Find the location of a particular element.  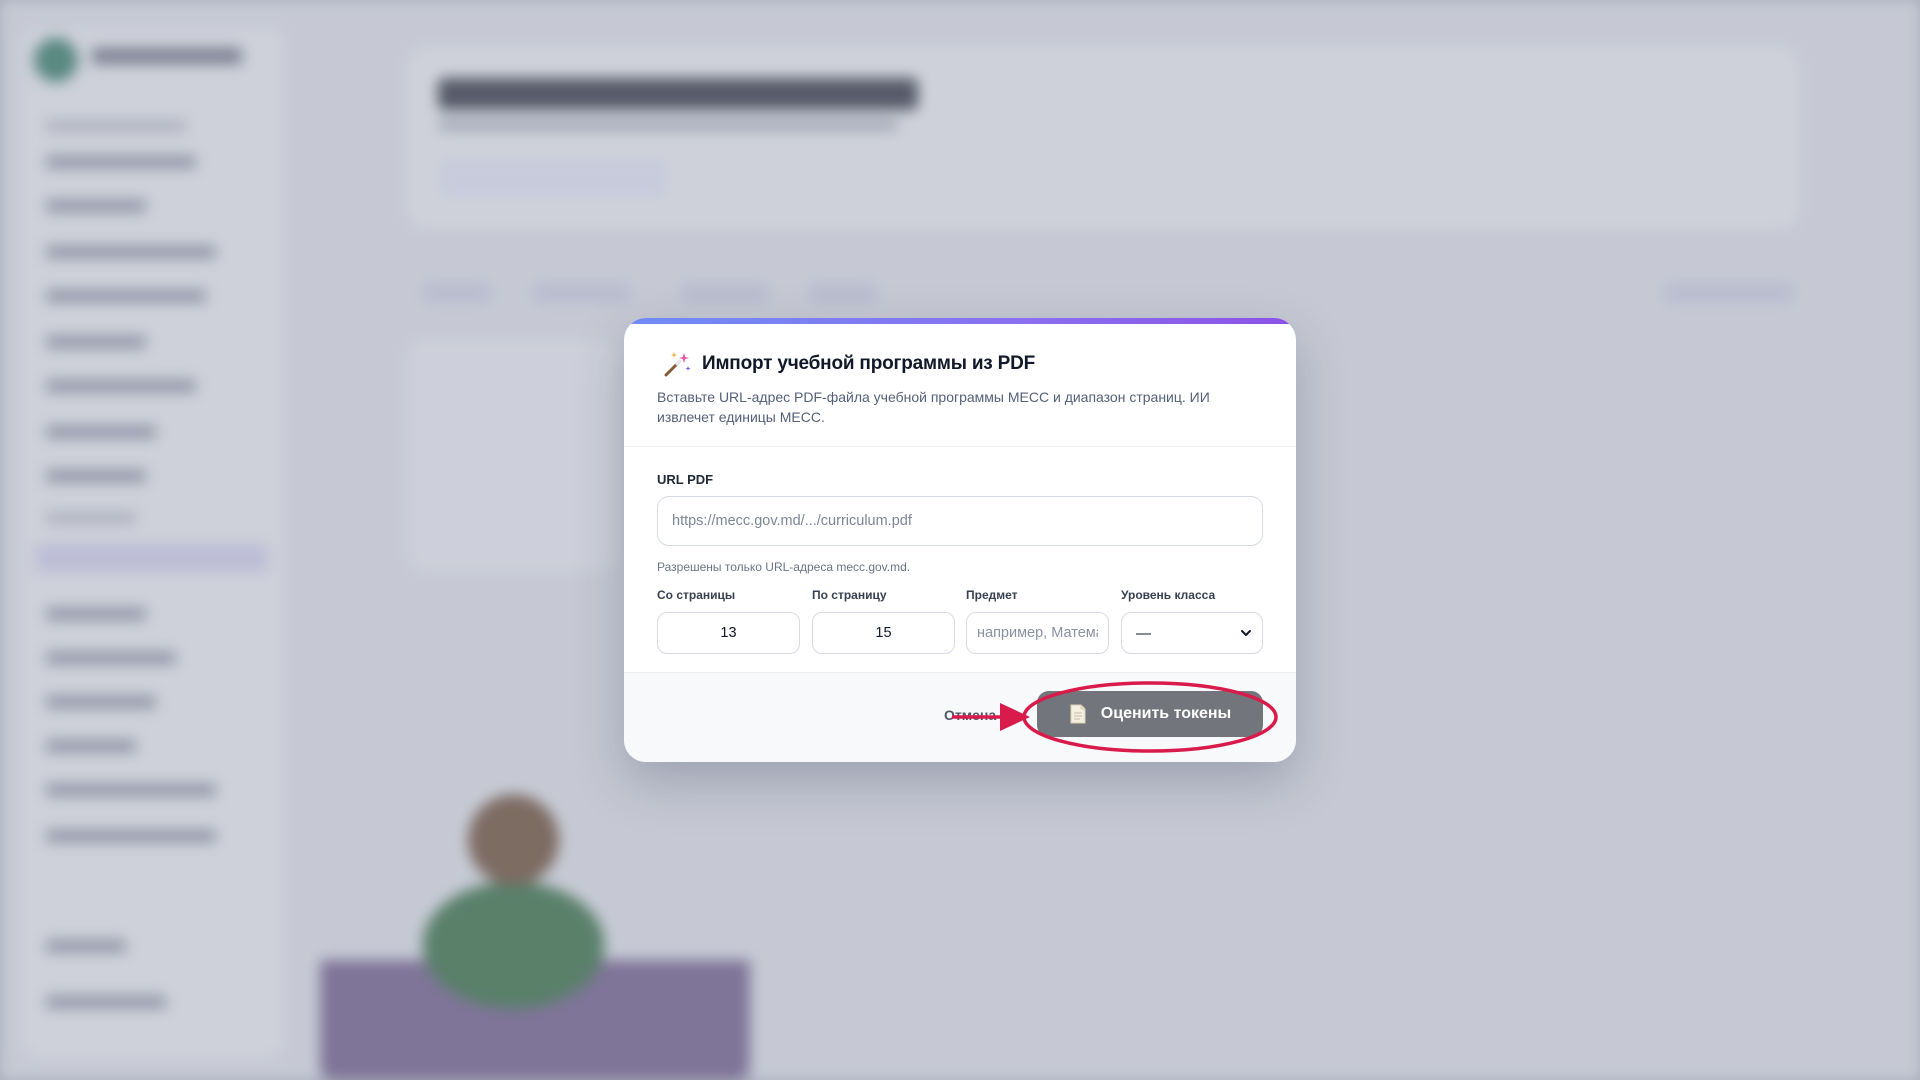

cancel-button: Отмена is located at coordinates (970, 715).